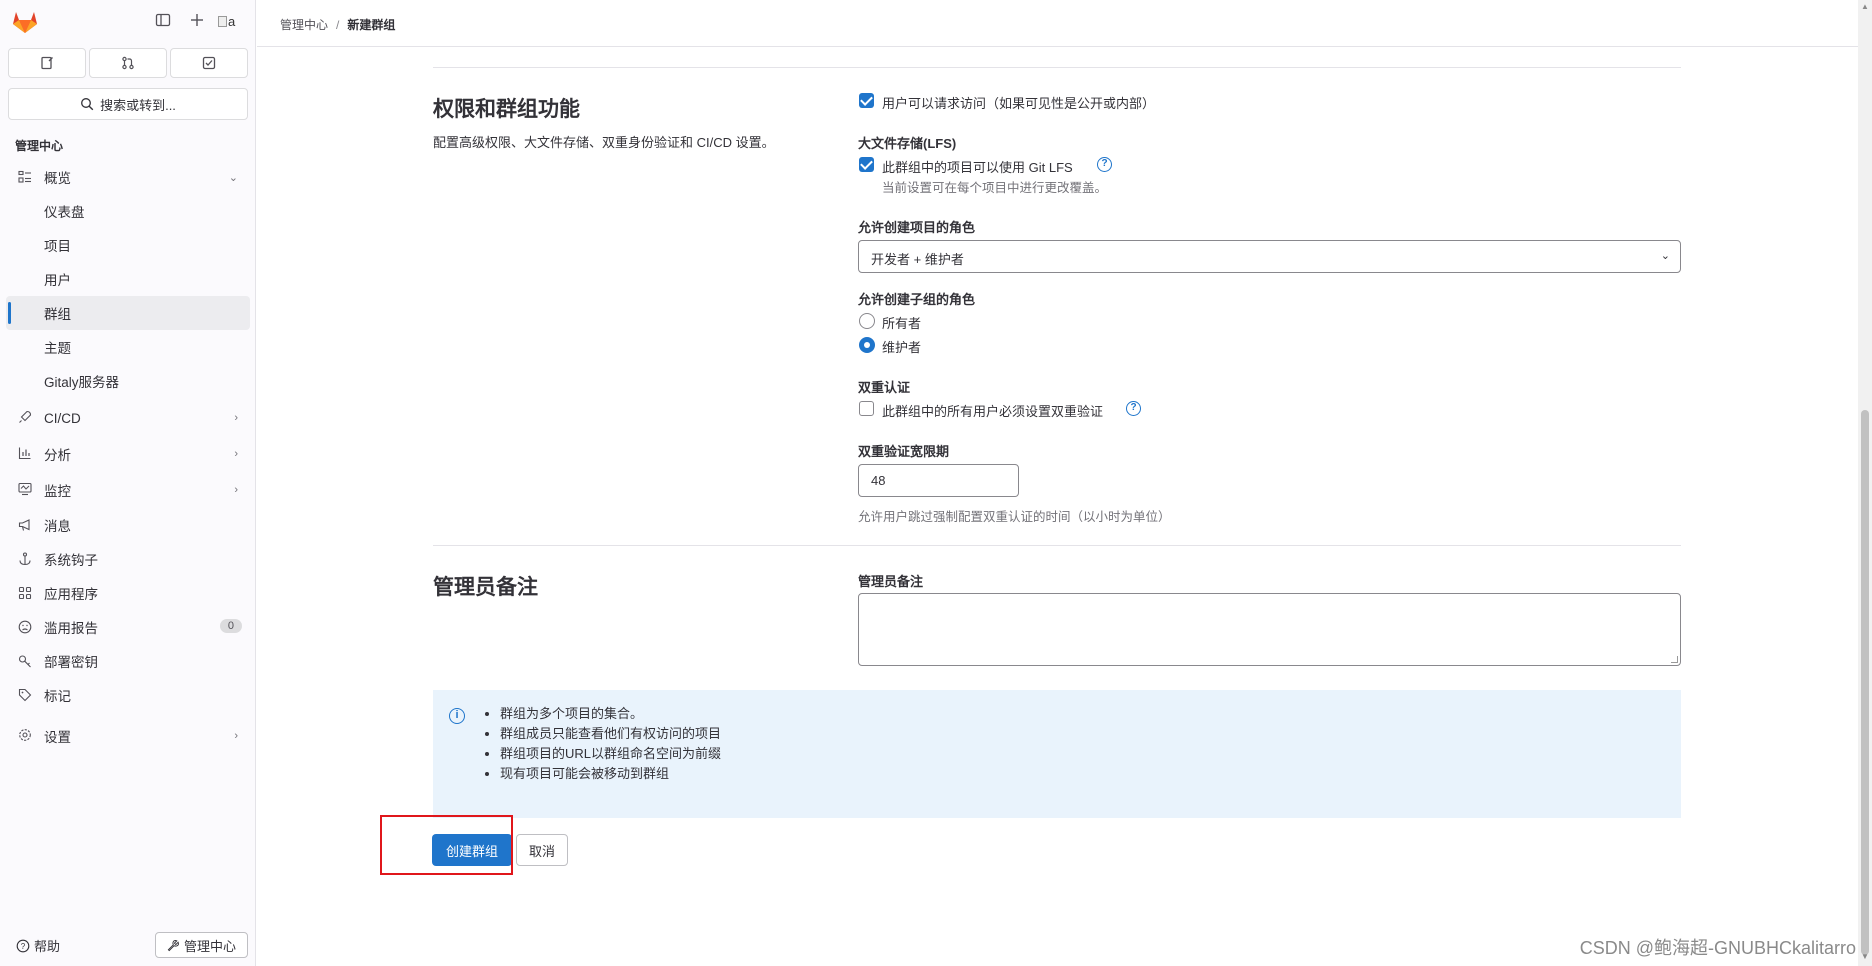 The height and width of the screenshot is (966, 1872). Describe the element at coordinates (197, 22) in the screenshot. I see `plus-icon` at that location.